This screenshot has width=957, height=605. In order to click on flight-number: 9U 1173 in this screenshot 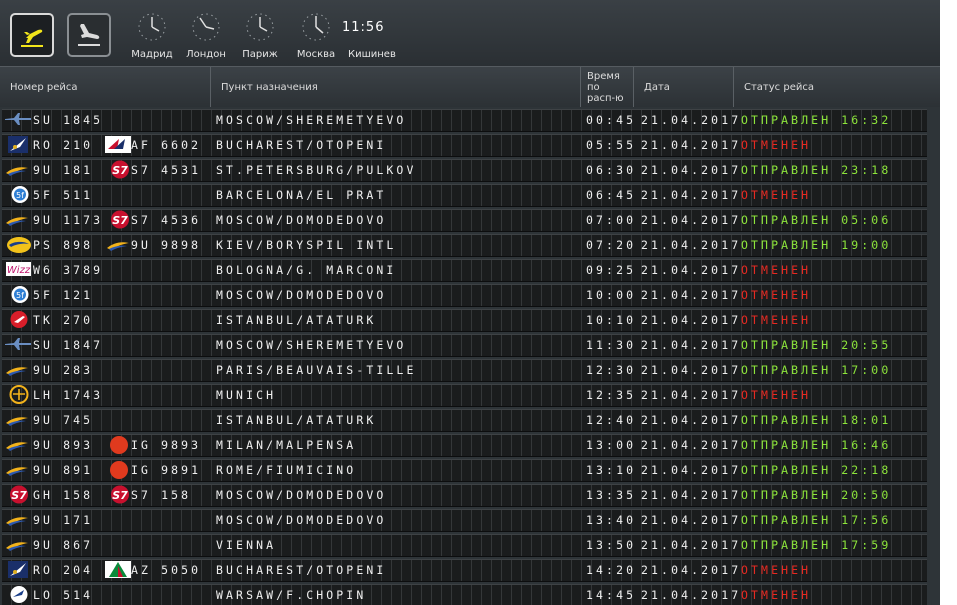, I will do `click(68, 220)`.